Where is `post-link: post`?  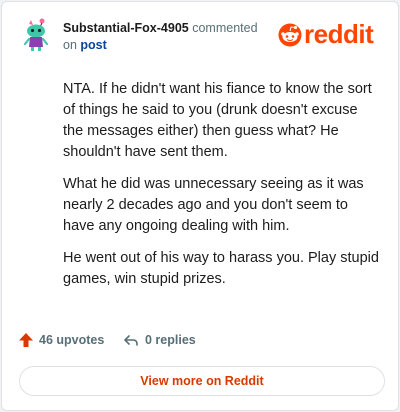
post-link: post is located at coordinates (93, 45).